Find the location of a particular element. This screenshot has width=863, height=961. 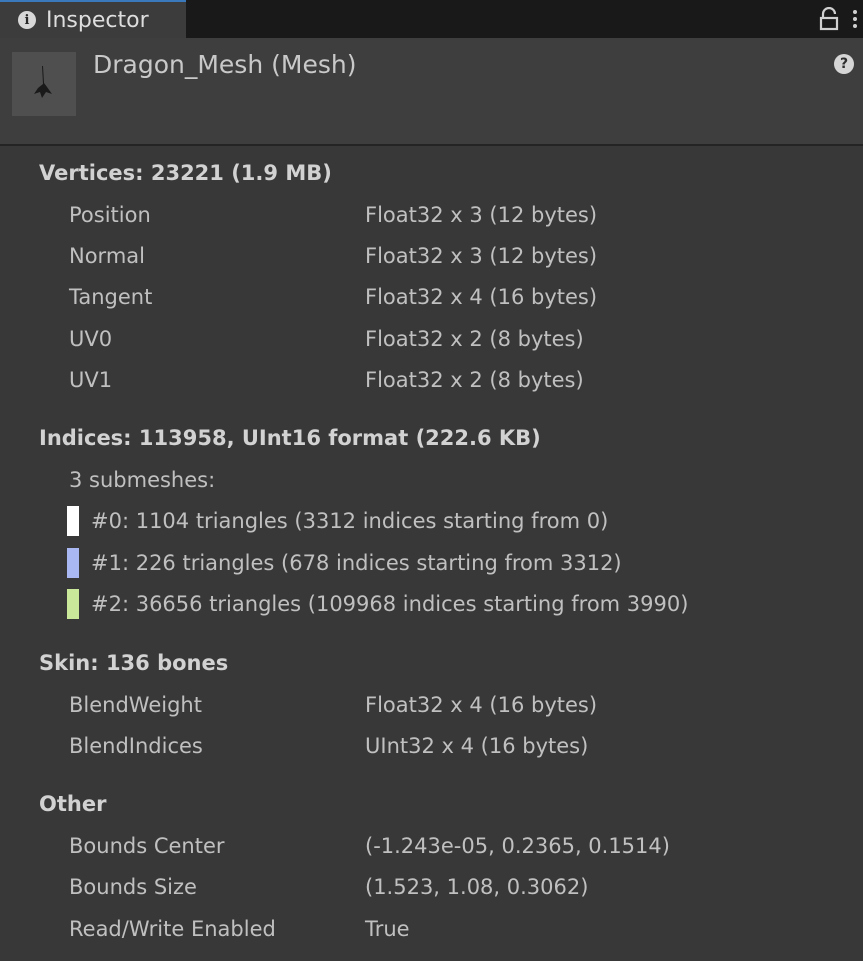

property-label: Bounds Size is located at coordinates (133, 887).